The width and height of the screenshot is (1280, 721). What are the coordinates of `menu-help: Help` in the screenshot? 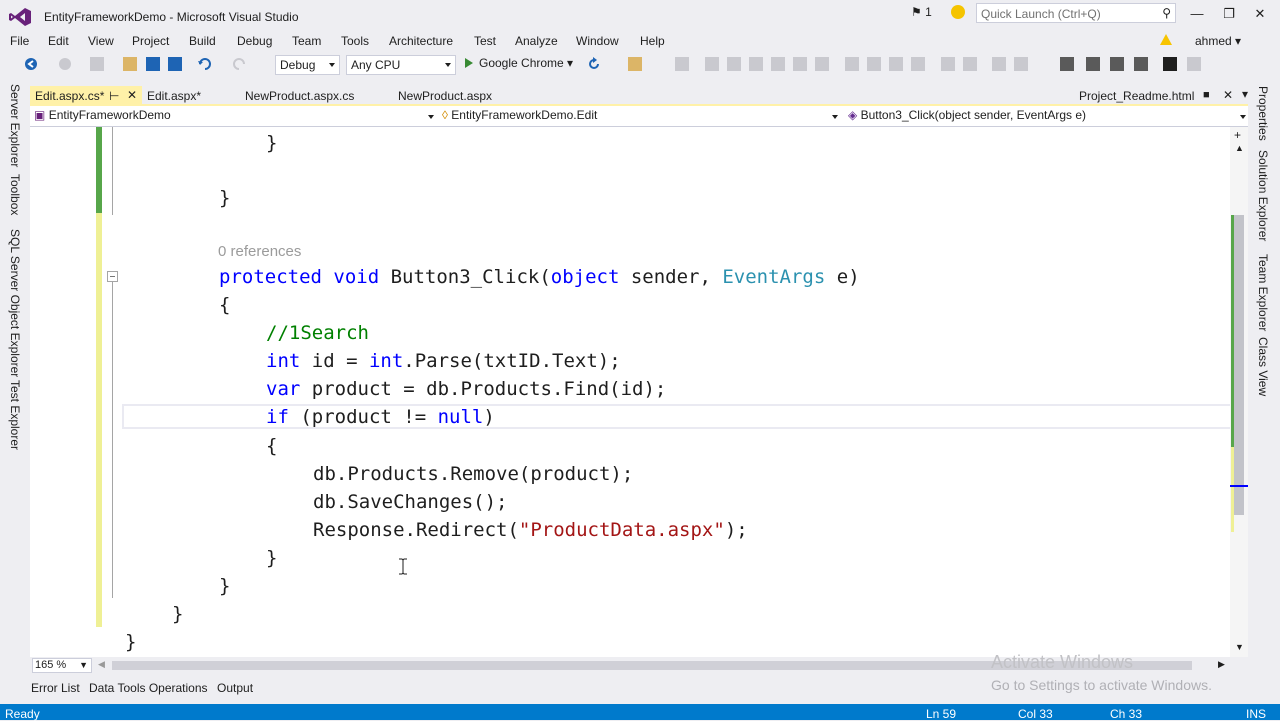 It's located at (652, 41).